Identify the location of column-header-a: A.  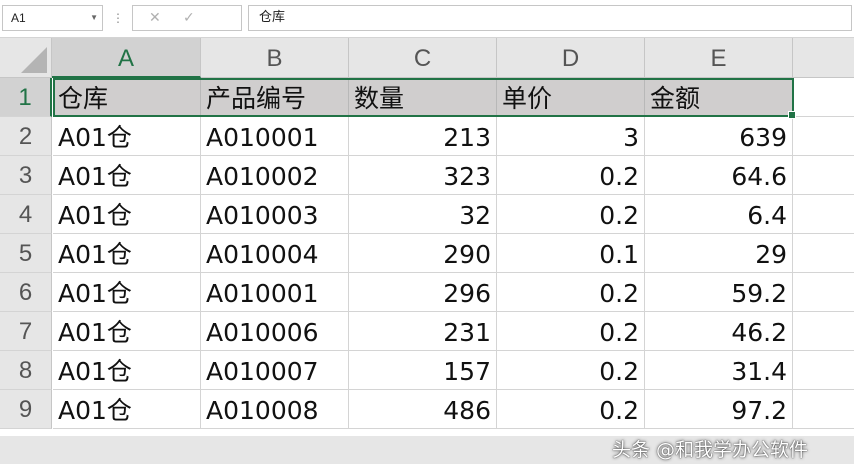
(126, 58).